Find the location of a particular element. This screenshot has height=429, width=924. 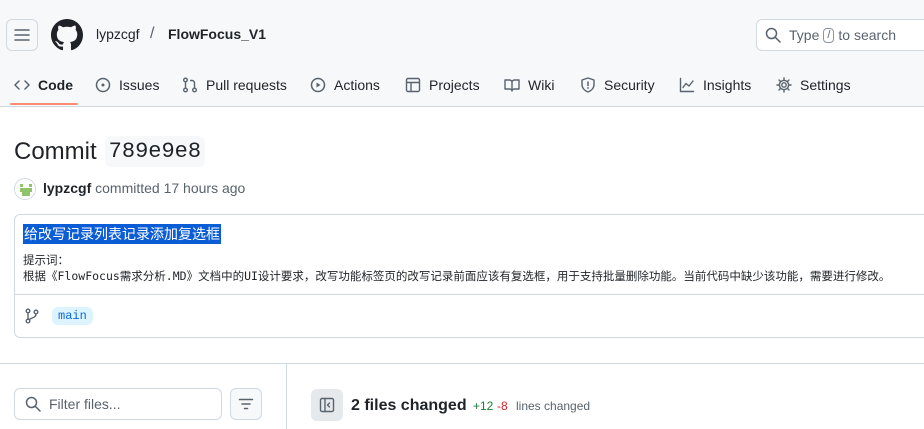

files-changed-count: 2 files changed is located at coordinates (409, 405).